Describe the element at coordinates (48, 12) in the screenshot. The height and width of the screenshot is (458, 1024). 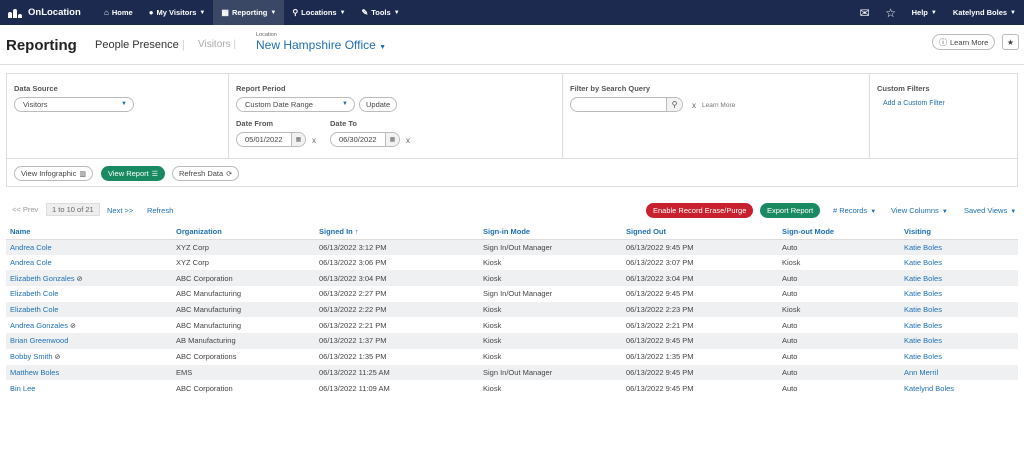
I see `app-brand: OnLocation` at that location.